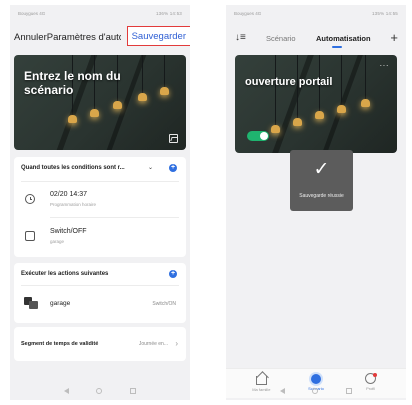 The width and height of the screenshot is (412, 405). What do you see at coordinates (30, 199) in the screenshot?
I see `clock-icon` at bounding box center [30, 199].